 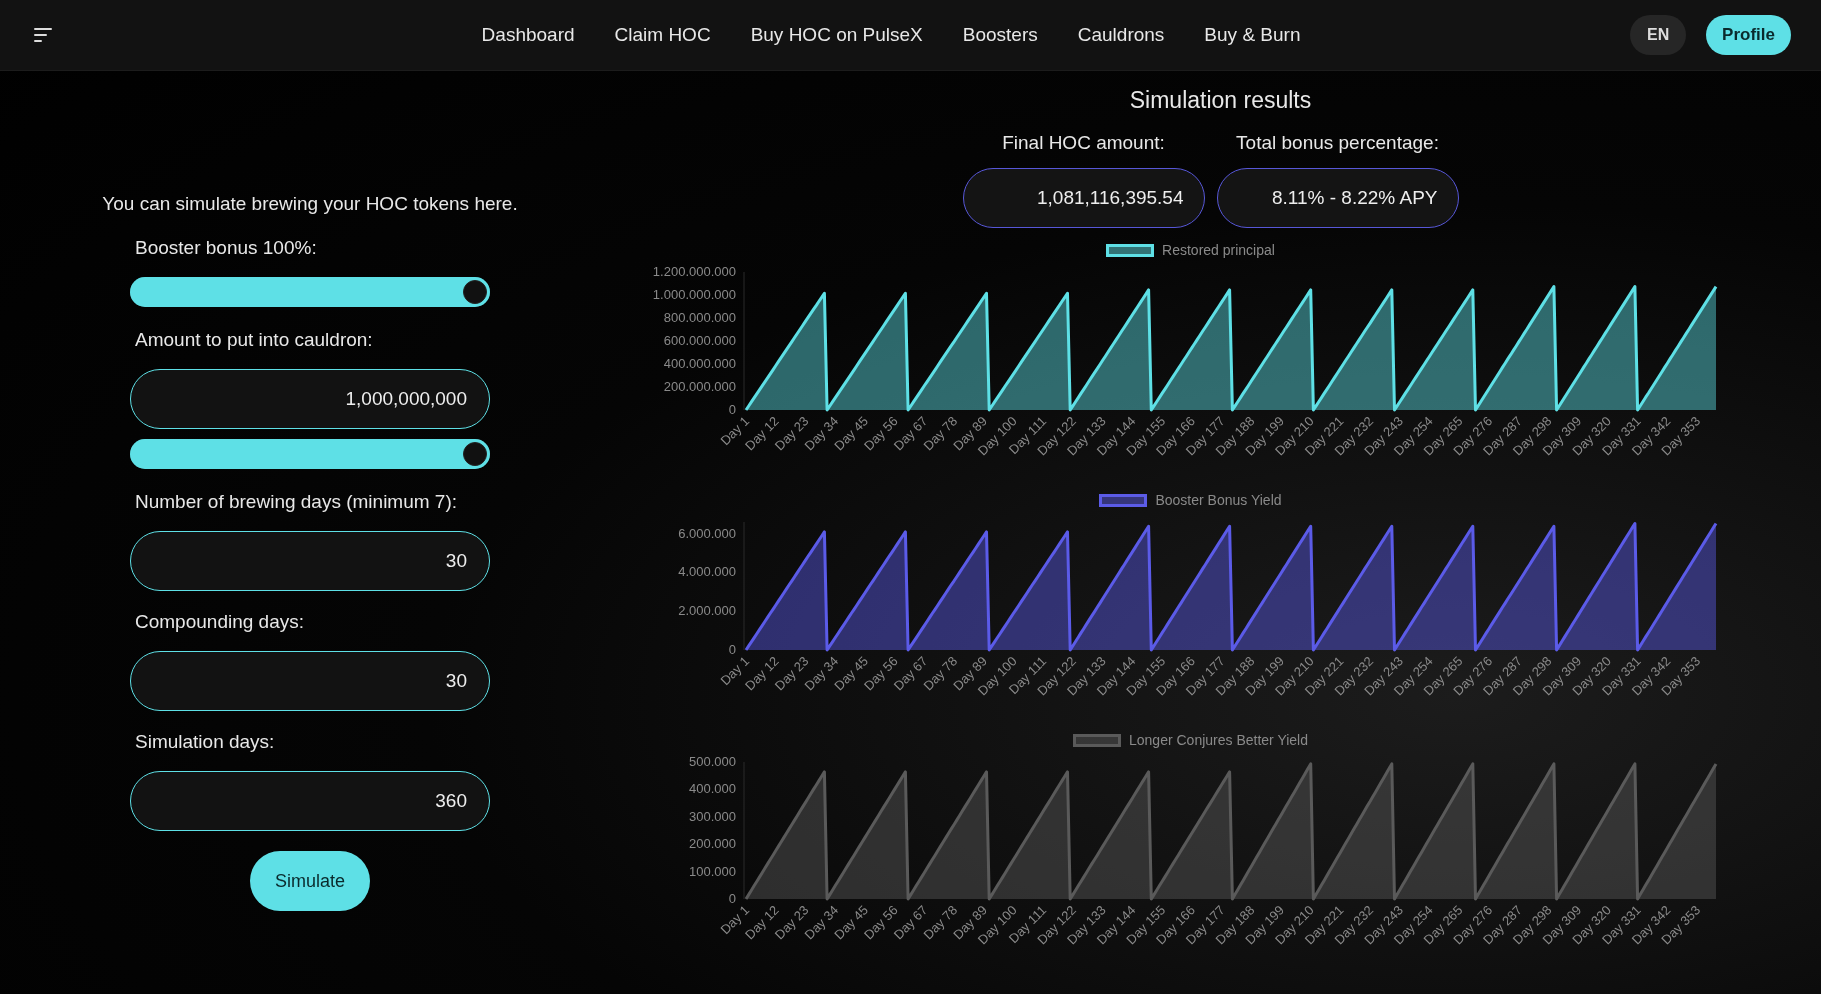 I want to click on axis-label: 200.000, so click(x=712, y=844).